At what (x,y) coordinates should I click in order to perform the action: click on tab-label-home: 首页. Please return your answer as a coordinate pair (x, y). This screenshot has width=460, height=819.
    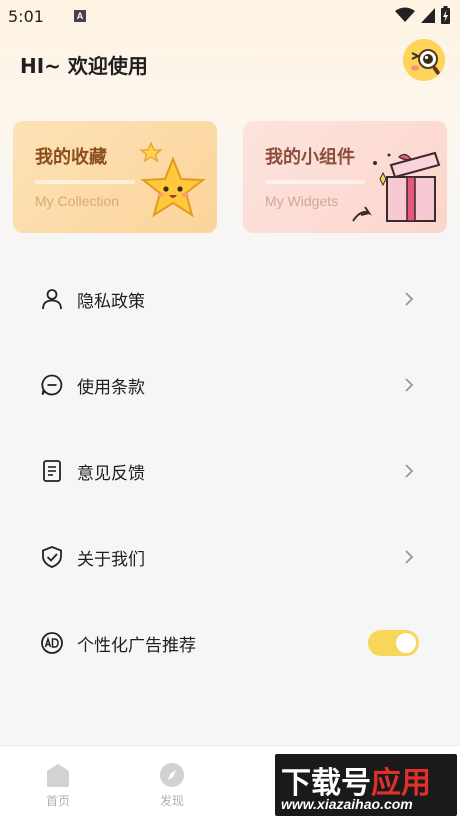
    Looking at the image, I should click on (57, 801).